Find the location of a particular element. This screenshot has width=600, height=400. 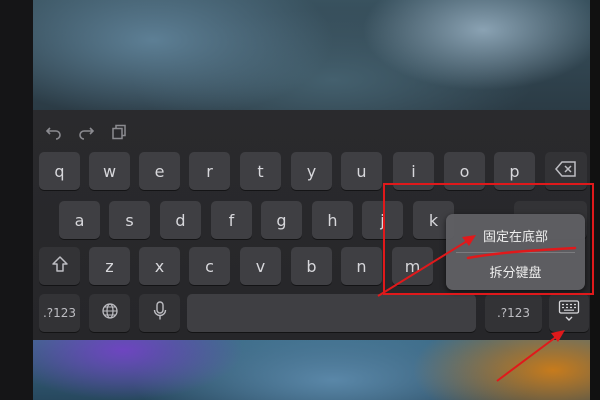

arrow-to-keyboard-key is located at coordinates (530, 356).